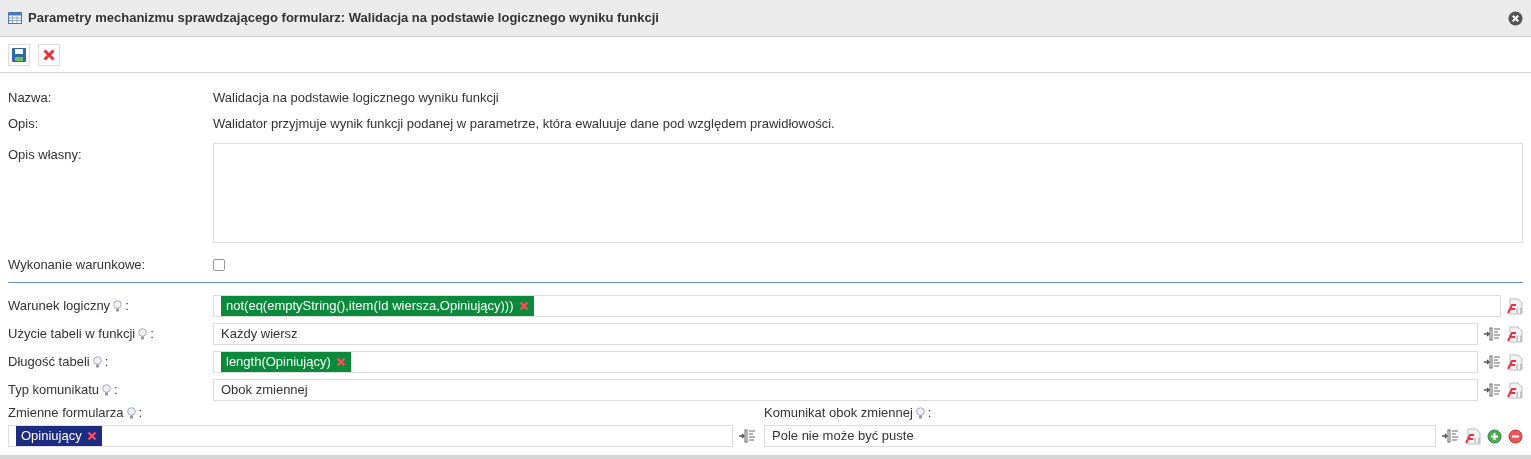  Describe the element at coordinates (845, 362) in the screenshot. I see `input-field: length(Opiniujący)` at that location.